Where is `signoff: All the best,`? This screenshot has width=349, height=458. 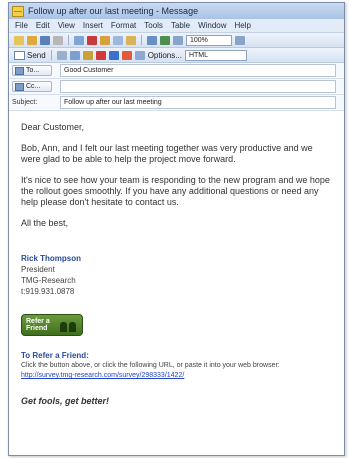
signoff: All the best, is located at coordinates (45, 223).